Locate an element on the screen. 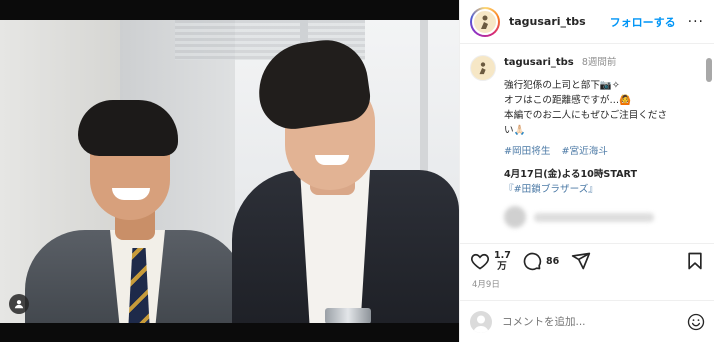 This screenshot has width=714, height=342. current-user-avatar is located at coordinates (481, 321).